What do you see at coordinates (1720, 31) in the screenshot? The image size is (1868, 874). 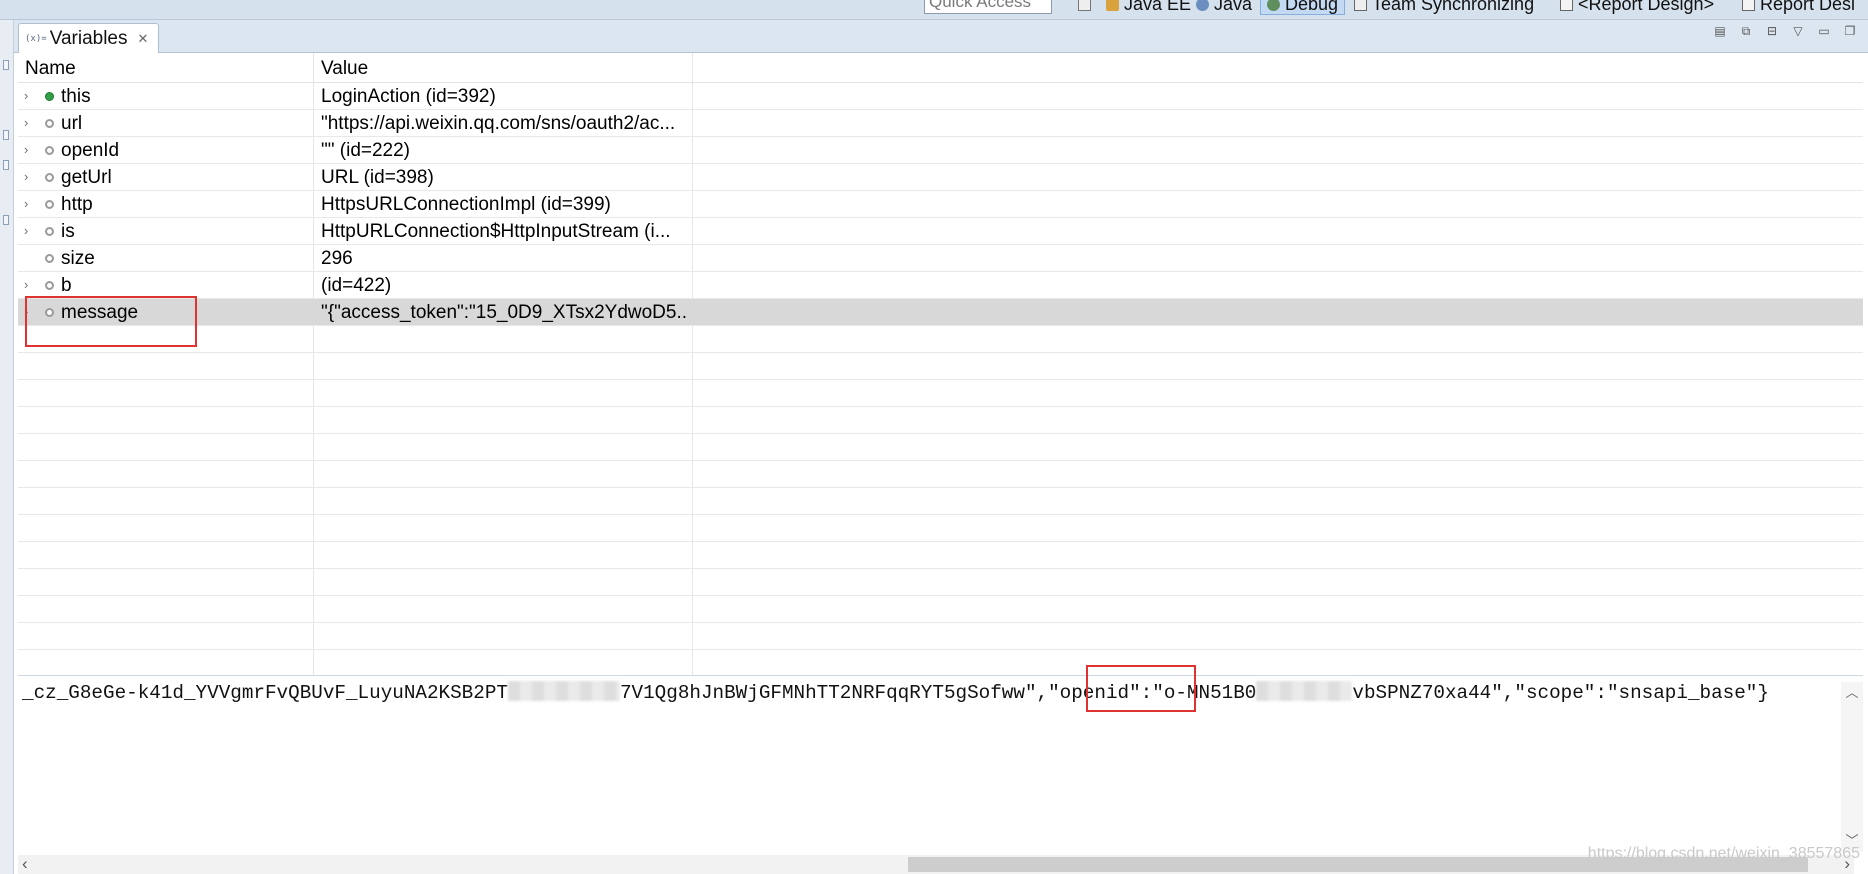 I see `show-type-names-icon: ▤` at bounding box center [1720, 31].